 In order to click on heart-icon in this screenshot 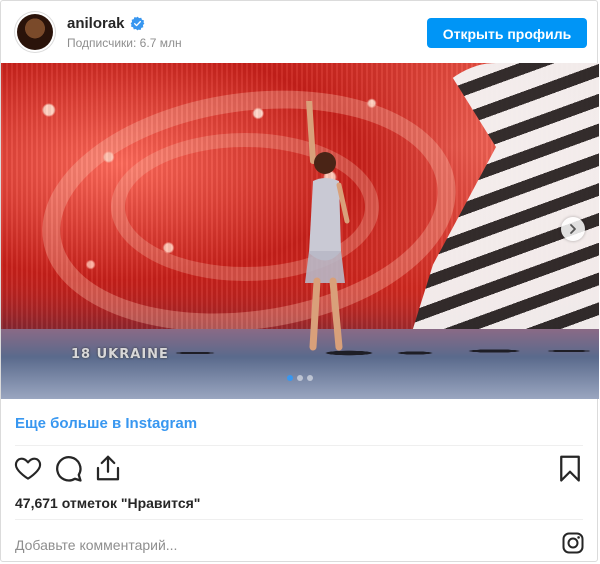, I will do `click(28, 468)`.